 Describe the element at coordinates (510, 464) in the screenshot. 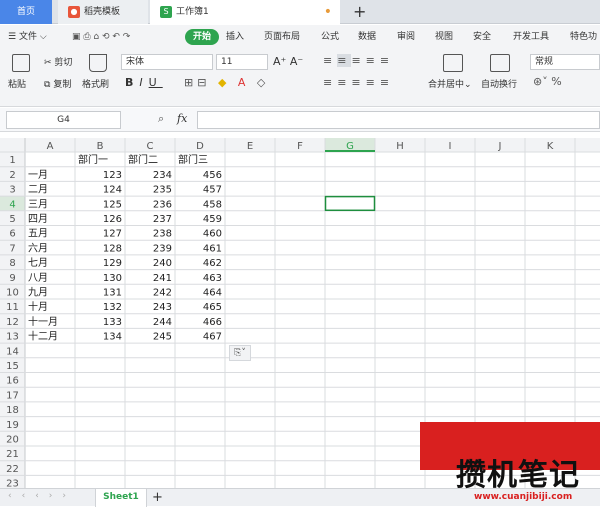

I see `watermark-logo: 攒机笔记 www.cuanjibiji.com` at that location.